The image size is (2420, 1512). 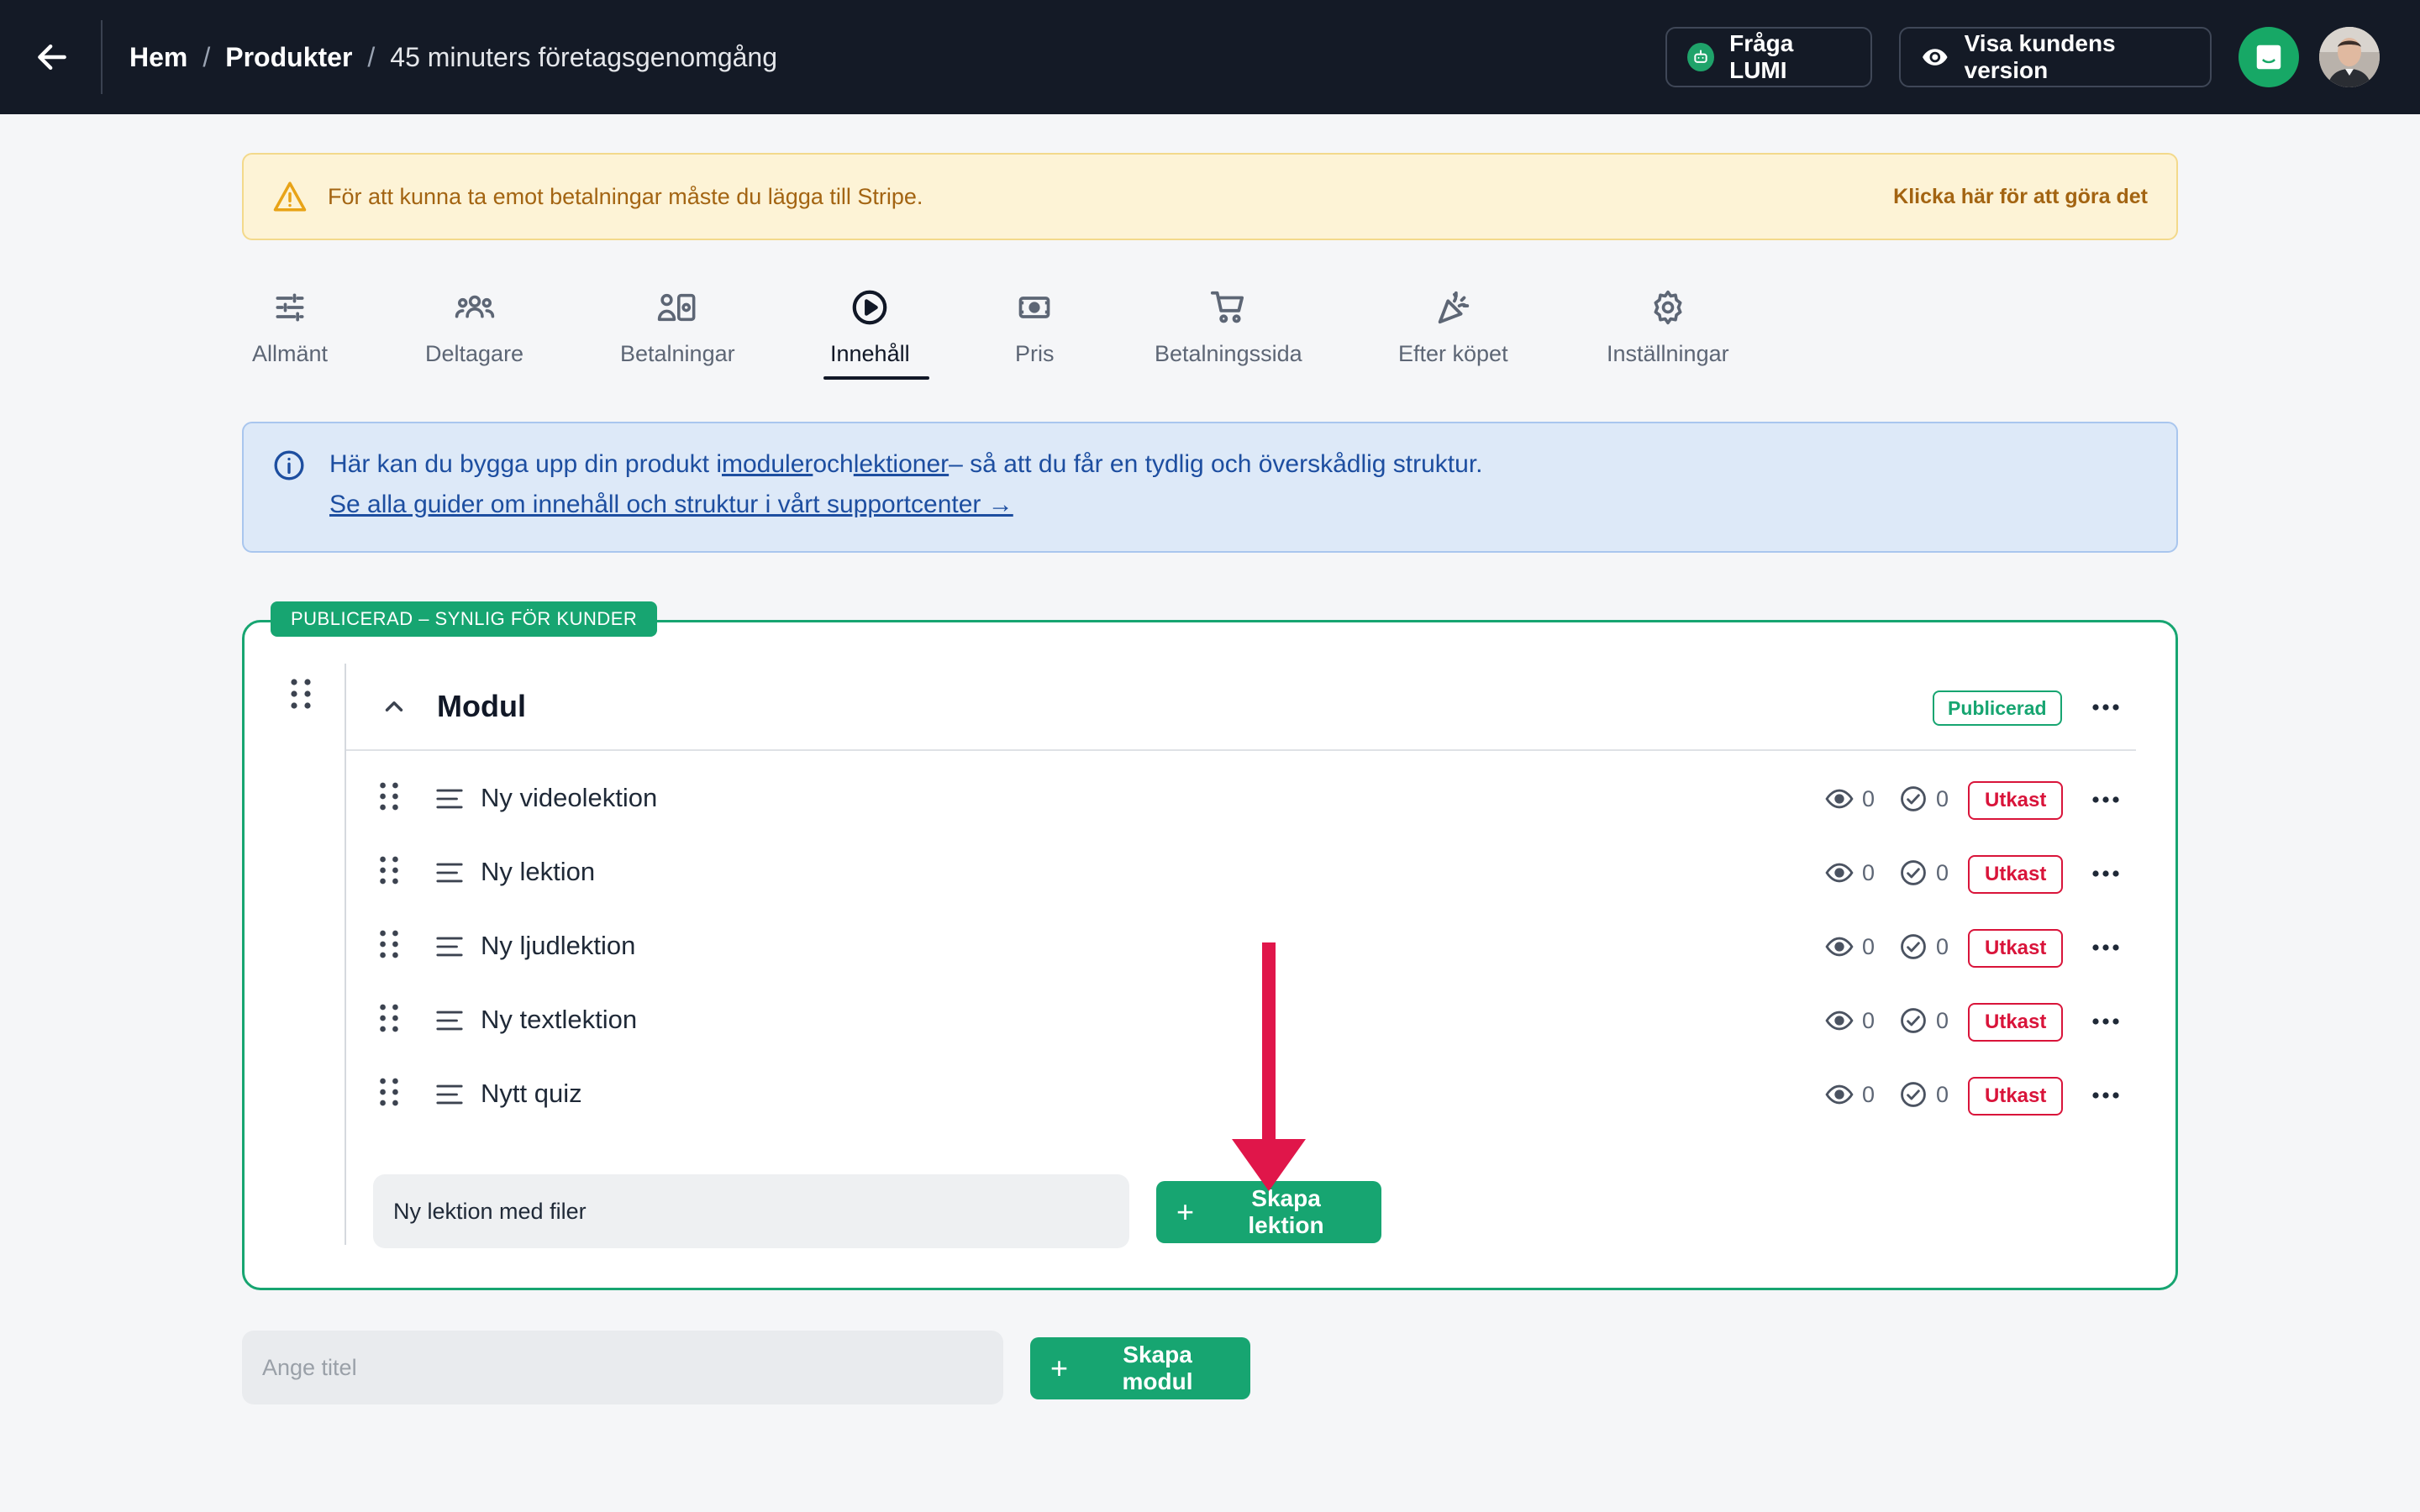 What do you see at coordinates (1668, 353) in the screenshot?
I see `tab-label: Inställningar` at bounding box center [1668, 353].